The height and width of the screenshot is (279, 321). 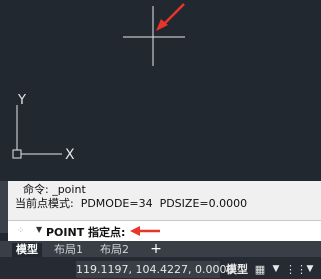 I want to click on history-line-command: 命令: _point, so click(x=54, y=189).